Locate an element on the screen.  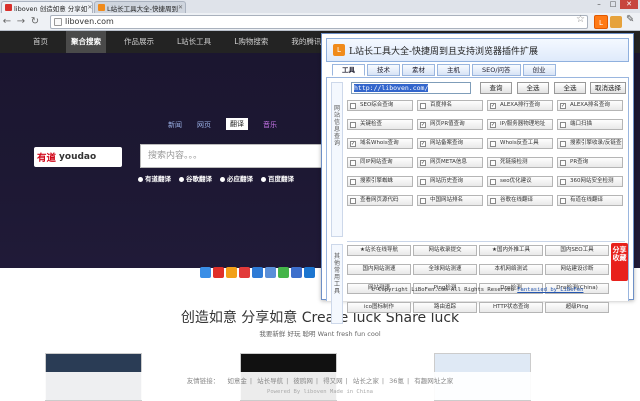
tab-news: 新闻 is located at coordinates (175, 125).